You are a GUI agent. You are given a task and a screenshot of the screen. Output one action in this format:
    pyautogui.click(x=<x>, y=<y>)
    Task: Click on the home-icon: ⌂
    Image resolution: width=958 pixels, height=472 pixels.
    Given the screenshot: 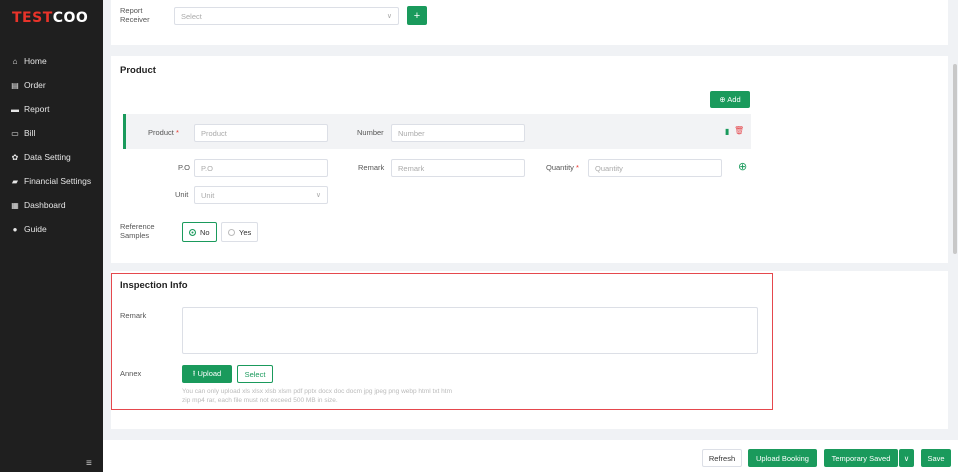 What is the action you would take?
    pyautogui.click(x=15, y=61)
    